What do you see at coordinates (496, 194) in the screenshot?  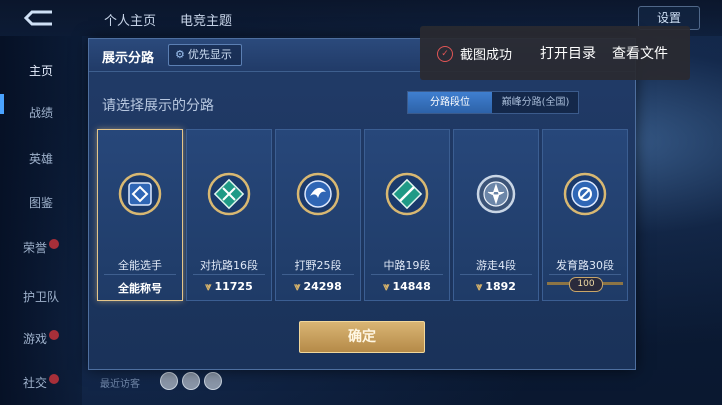 I see `roam-badge-icon` at bounding box center [496, 194].